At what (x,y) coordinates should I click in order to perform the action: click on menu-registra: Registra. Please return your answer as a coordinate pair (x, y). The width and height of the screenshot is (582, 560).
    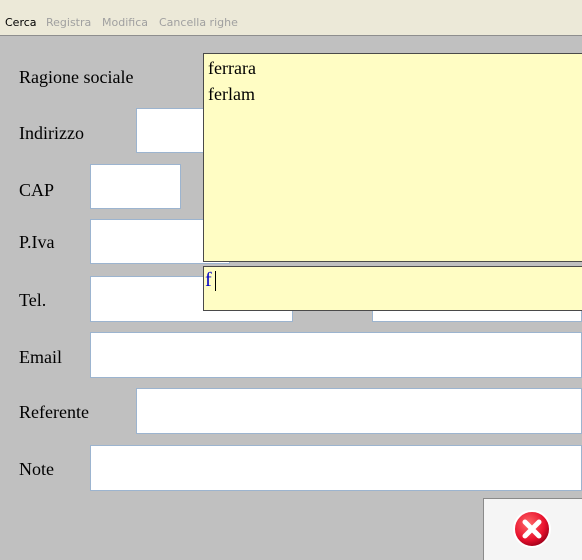
    Looking at the image, I should click on (69, 22).